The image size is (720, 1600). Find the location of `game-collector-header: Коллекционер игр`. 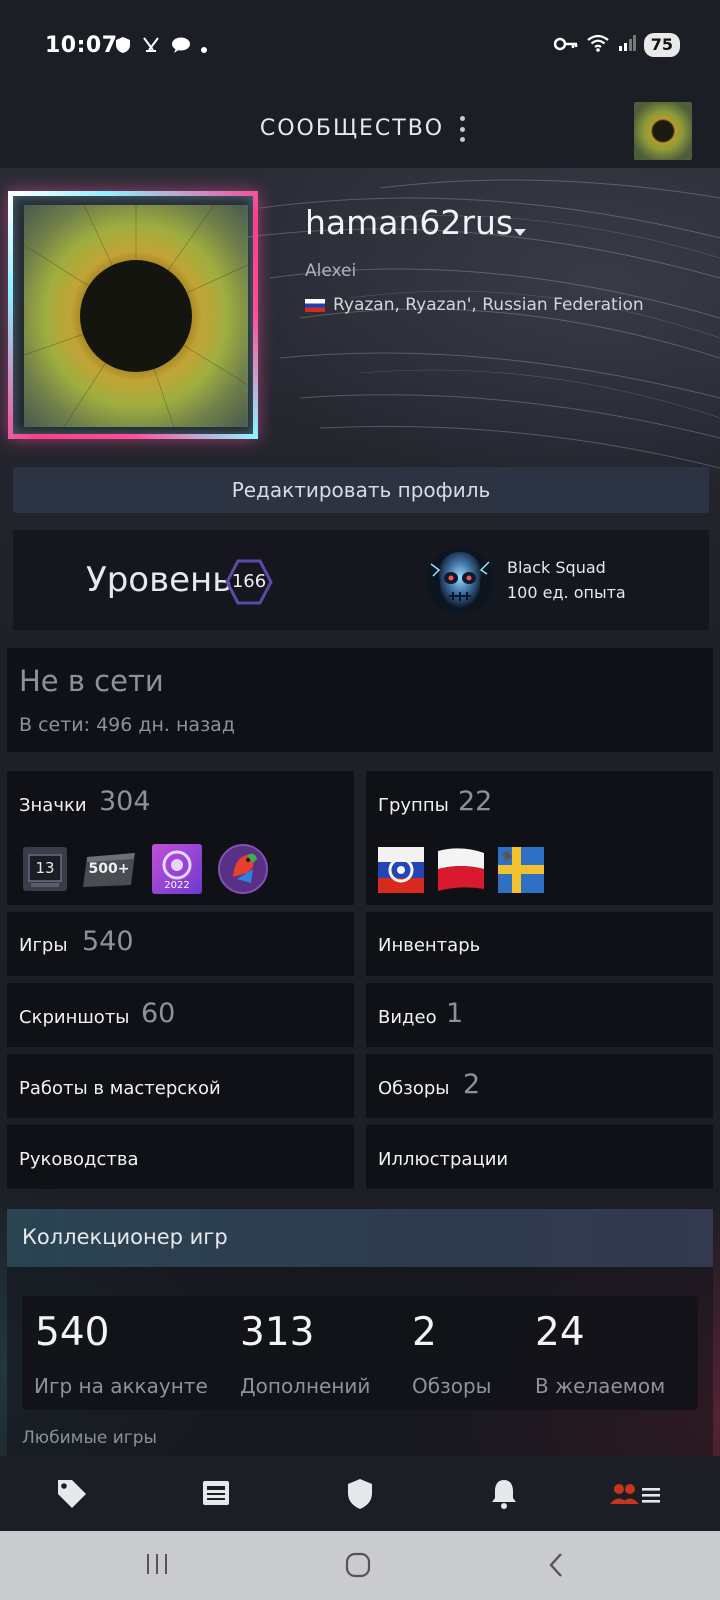

game-collector-header: Коллекционер игр is located at coordinates (360, 1238).